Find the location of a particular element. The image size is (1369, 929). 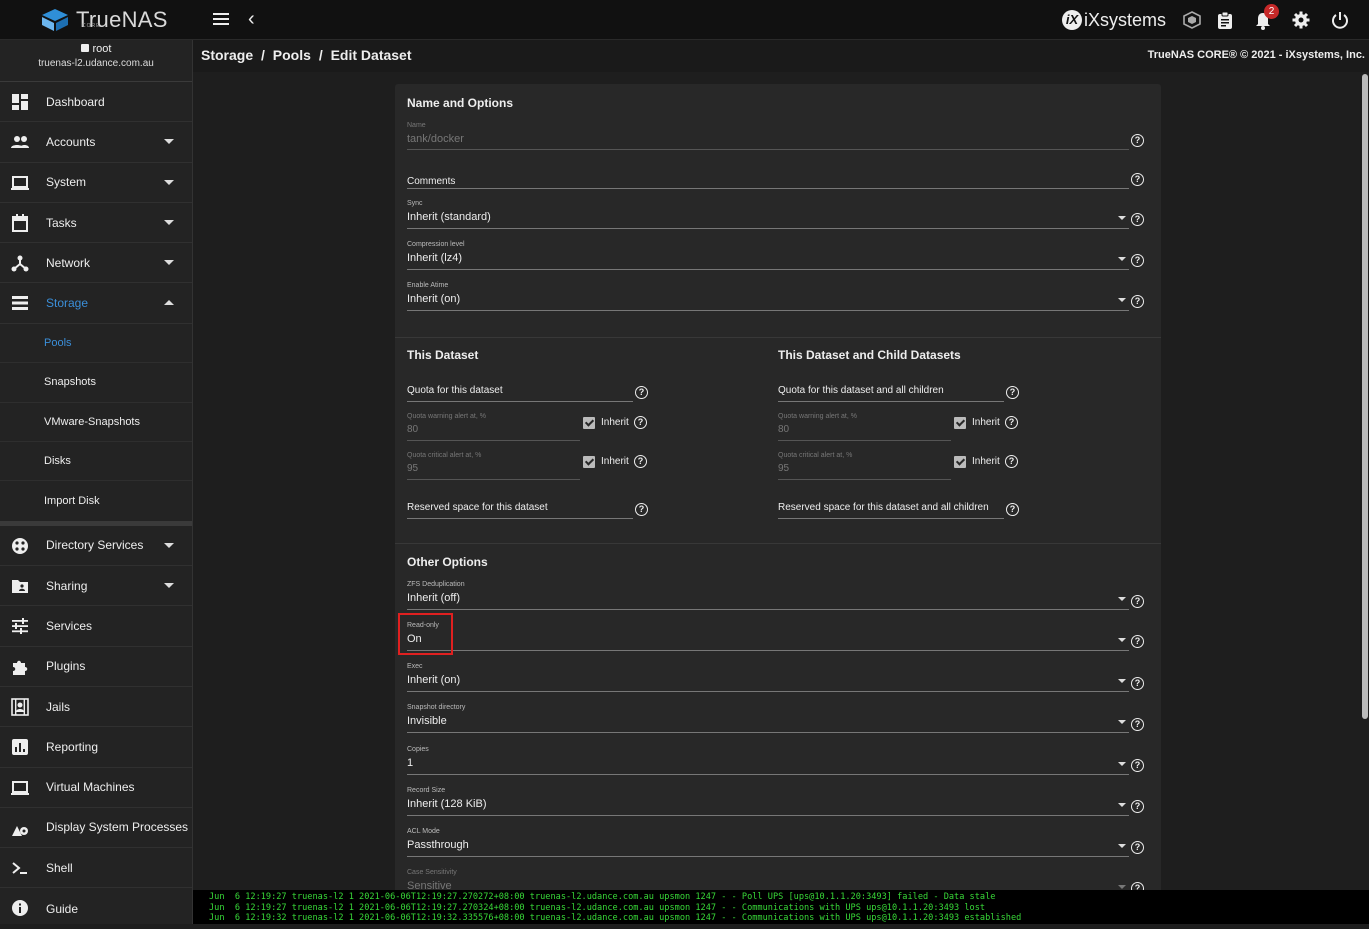

sidebar-item-accounts: Accounts is located at coordinates (96, 142).